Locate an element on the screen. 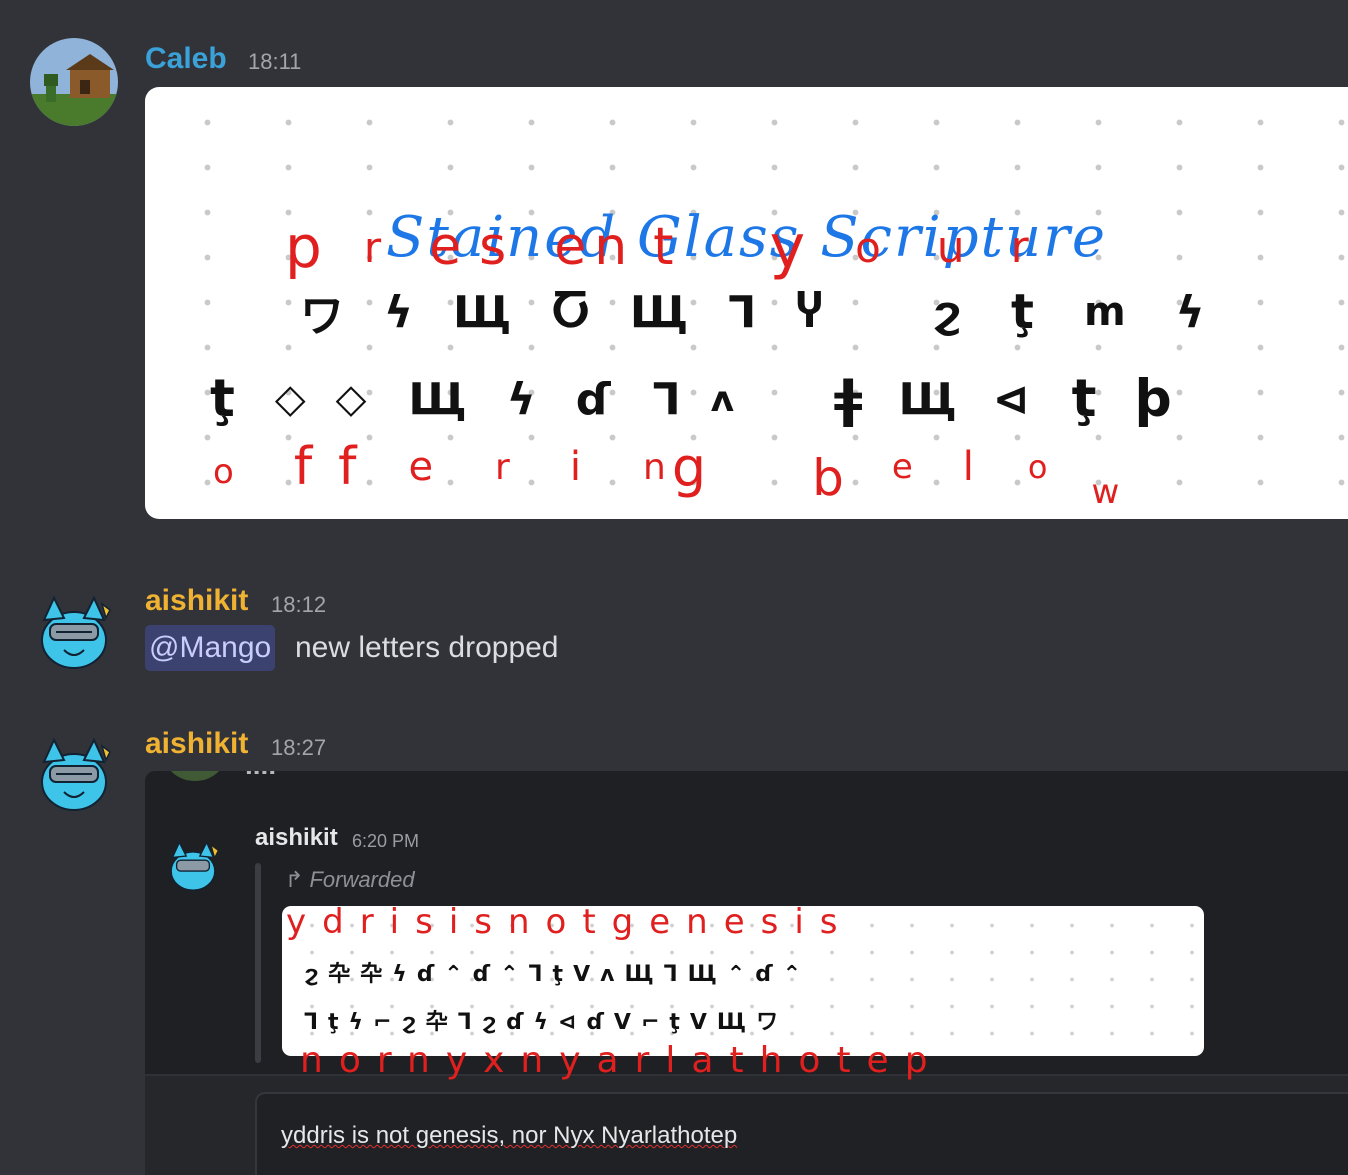 The height and width of the screenshot is (1175, 1348). forward-avatar is located at coordinates (193, 867).